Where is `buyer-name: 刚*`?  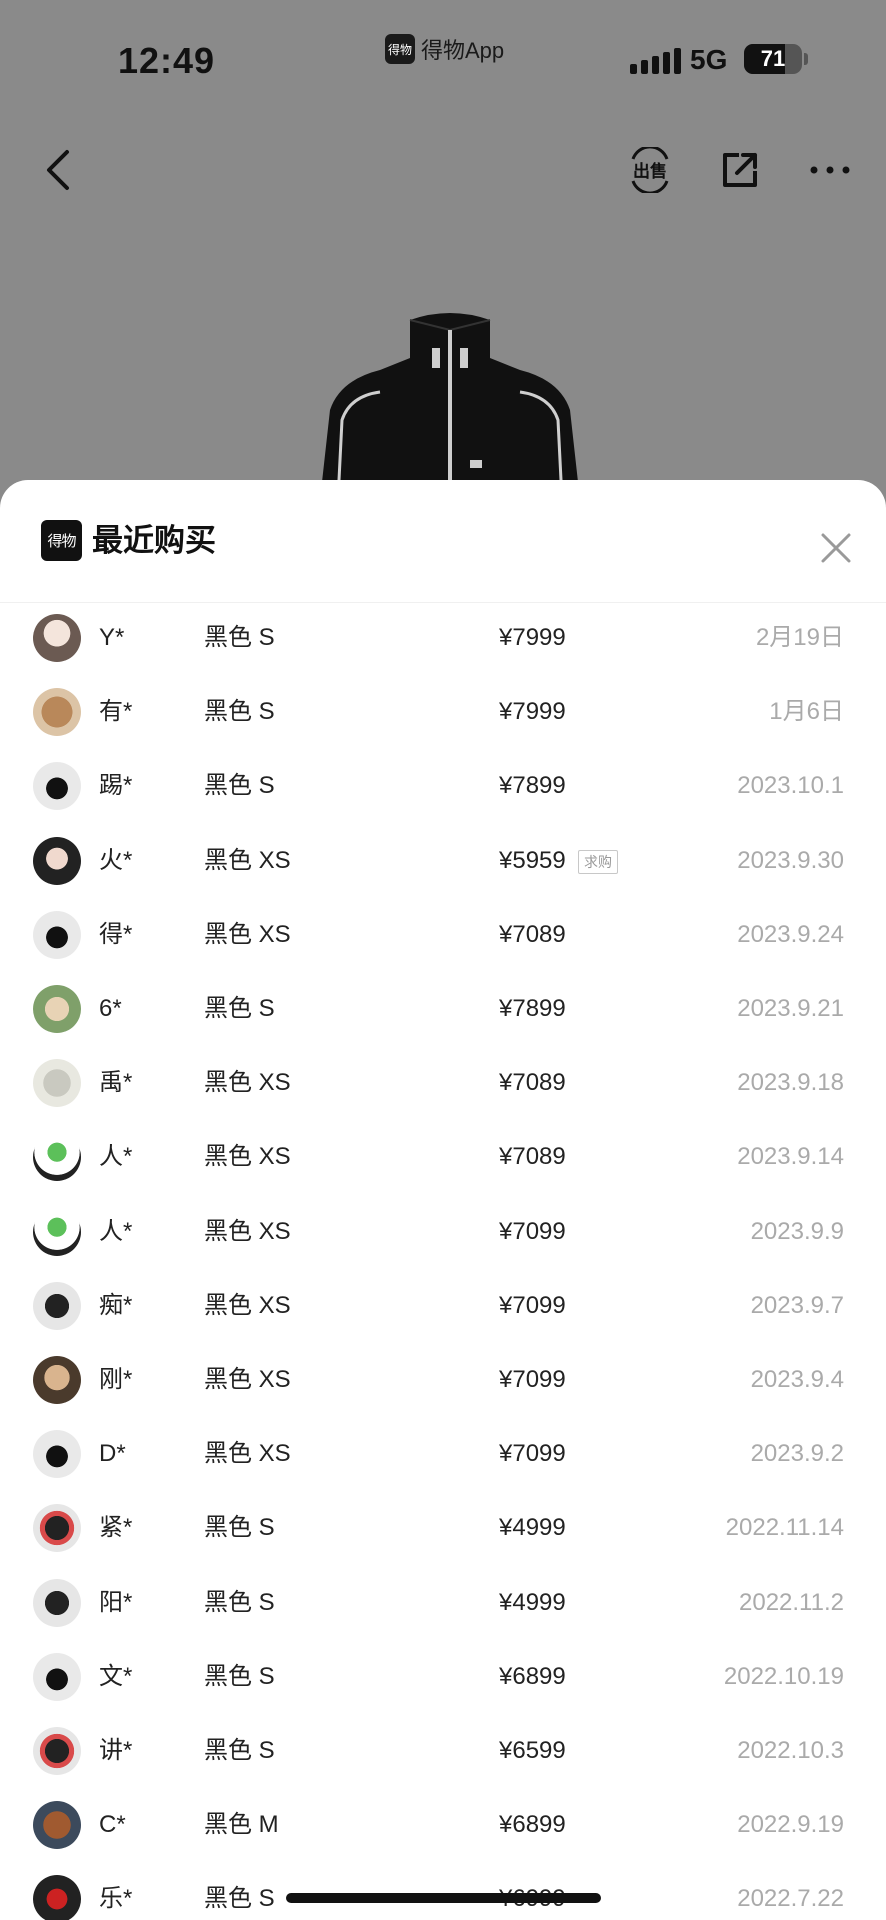
buyer-name: 刚* is located at coordinates (116, 1379).